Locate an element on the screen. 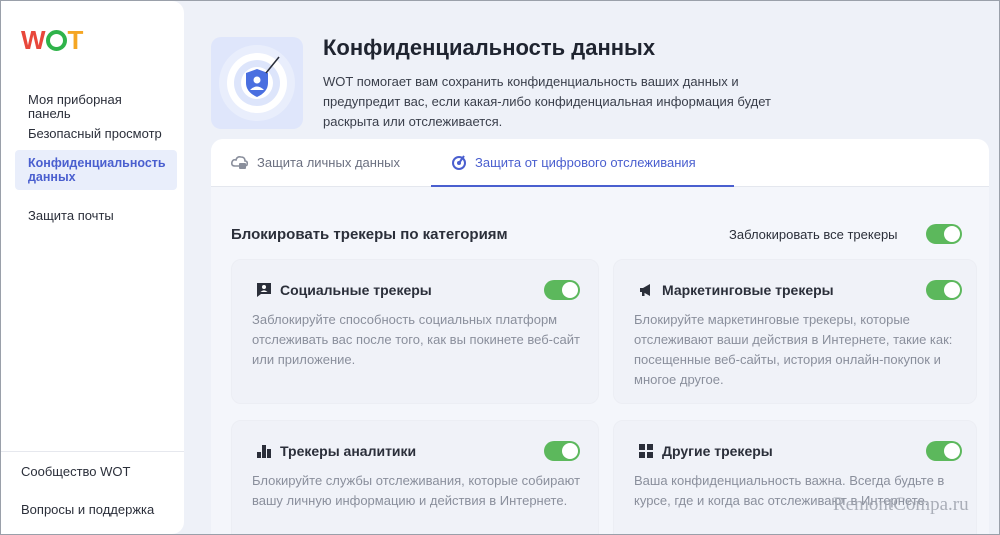 The height and width of the screenshot is (535, 1000). card-title: Маркетинговые трекеры is located at coordinates (748, 290).